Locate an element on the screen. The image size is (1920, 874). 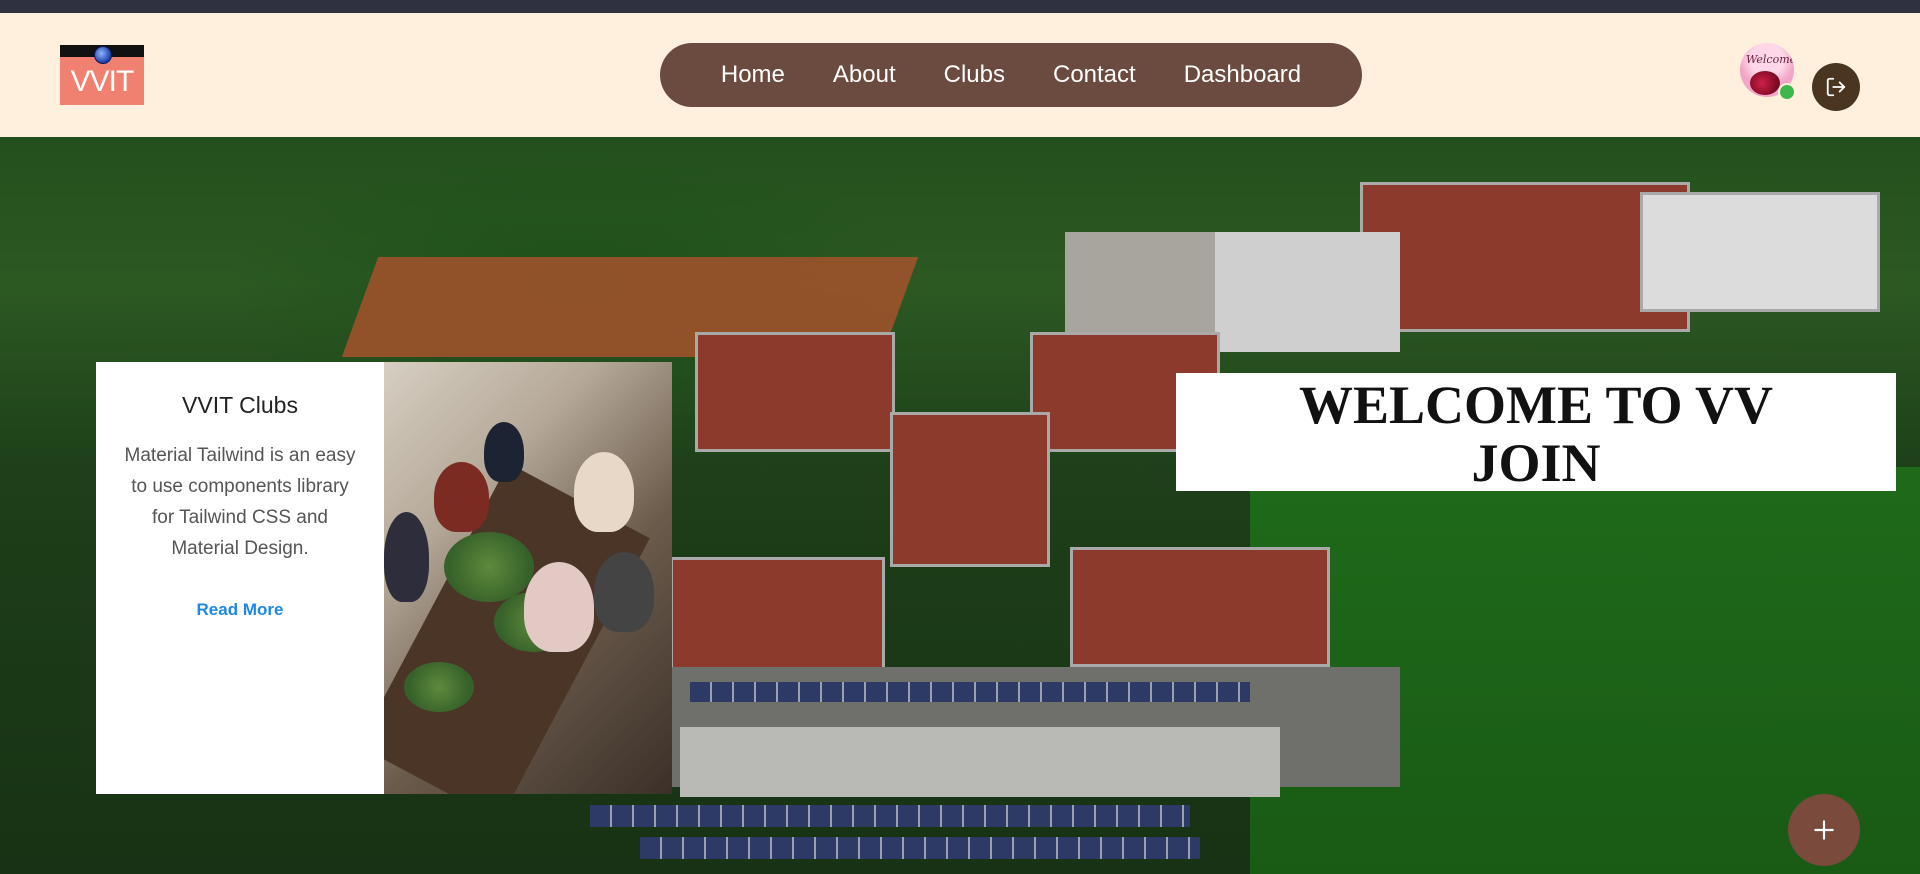
nav-clubs: Clubs is located at coordinates (974, 75).